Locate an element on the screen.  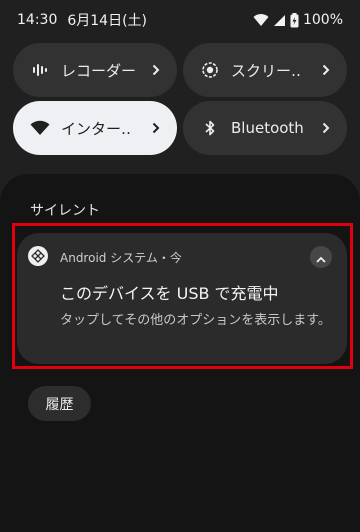
tile-screen-record: スクリー‥ is located at coordinates (265, 70).